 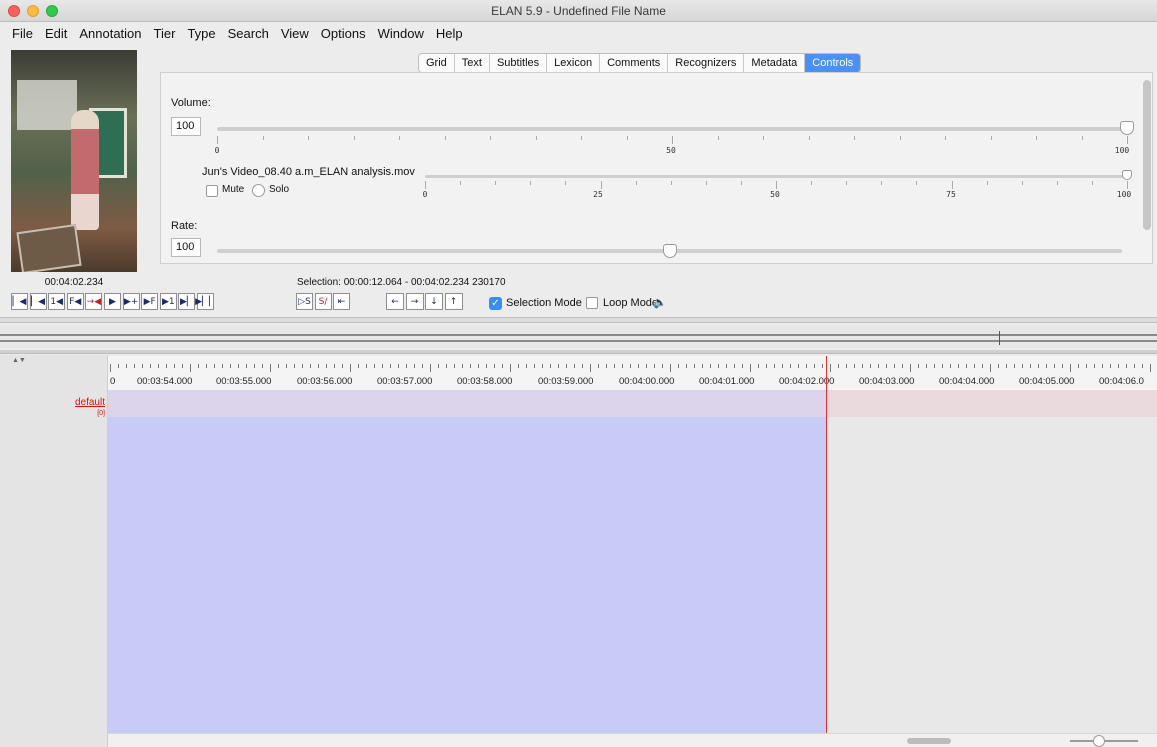 I want to click on volume-slider-thumb, so click(x=1127, y=128).